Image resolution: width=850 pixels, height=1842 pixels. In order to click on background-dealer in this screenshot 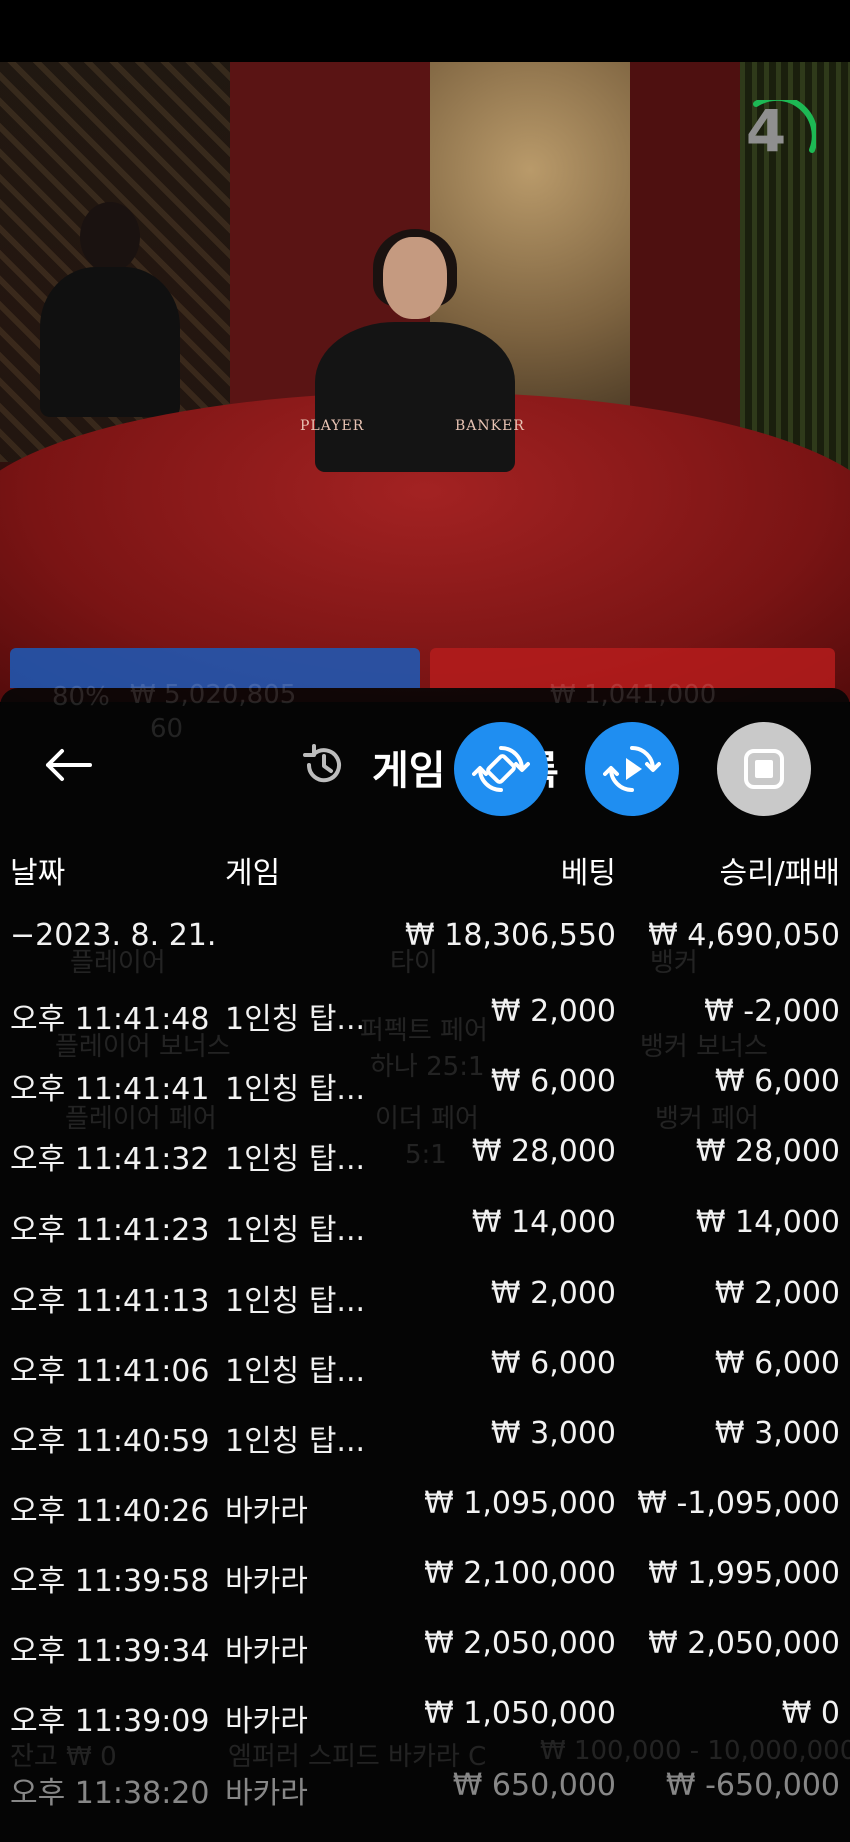, I will do `click(110, 312)`.